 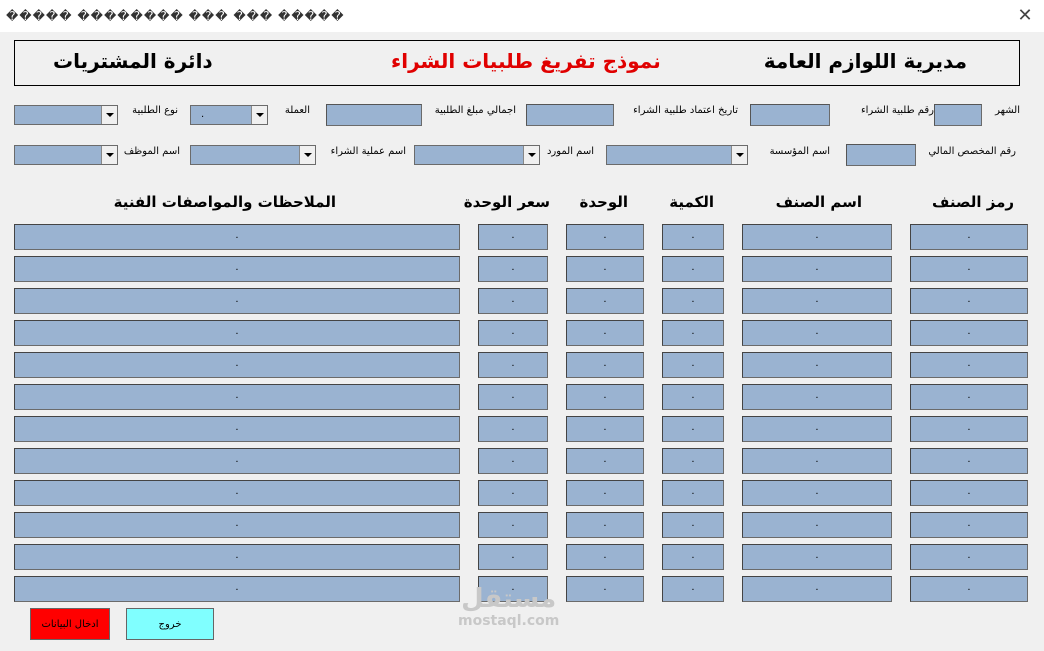 What do you see at coordinates (570, 151) in the screenshot?
I see `label-supplier: اسم المورد` at bounding box center [570, 151].